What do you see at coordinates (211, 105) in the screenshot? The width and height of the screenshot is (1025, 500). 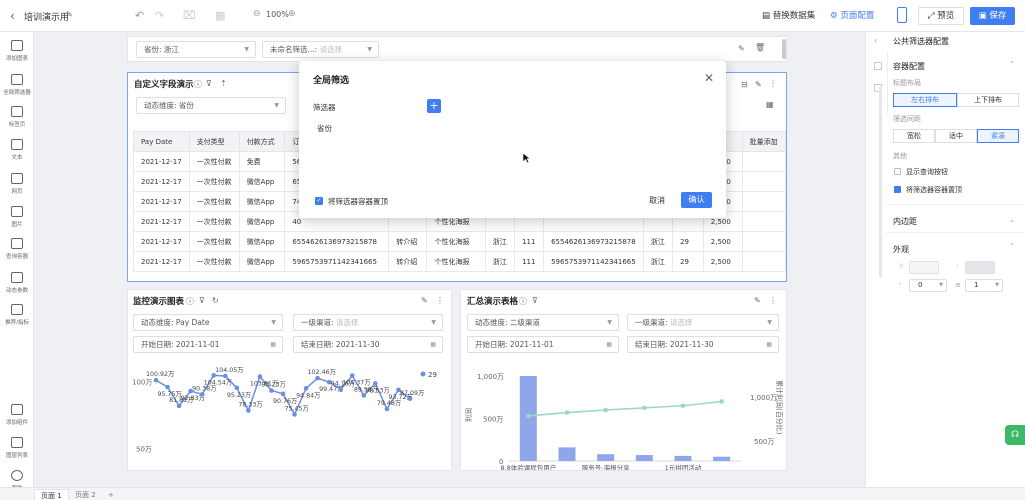 I see `dimension-select: 动态维度: 省份 ▼` at bounding box center [211, 105].